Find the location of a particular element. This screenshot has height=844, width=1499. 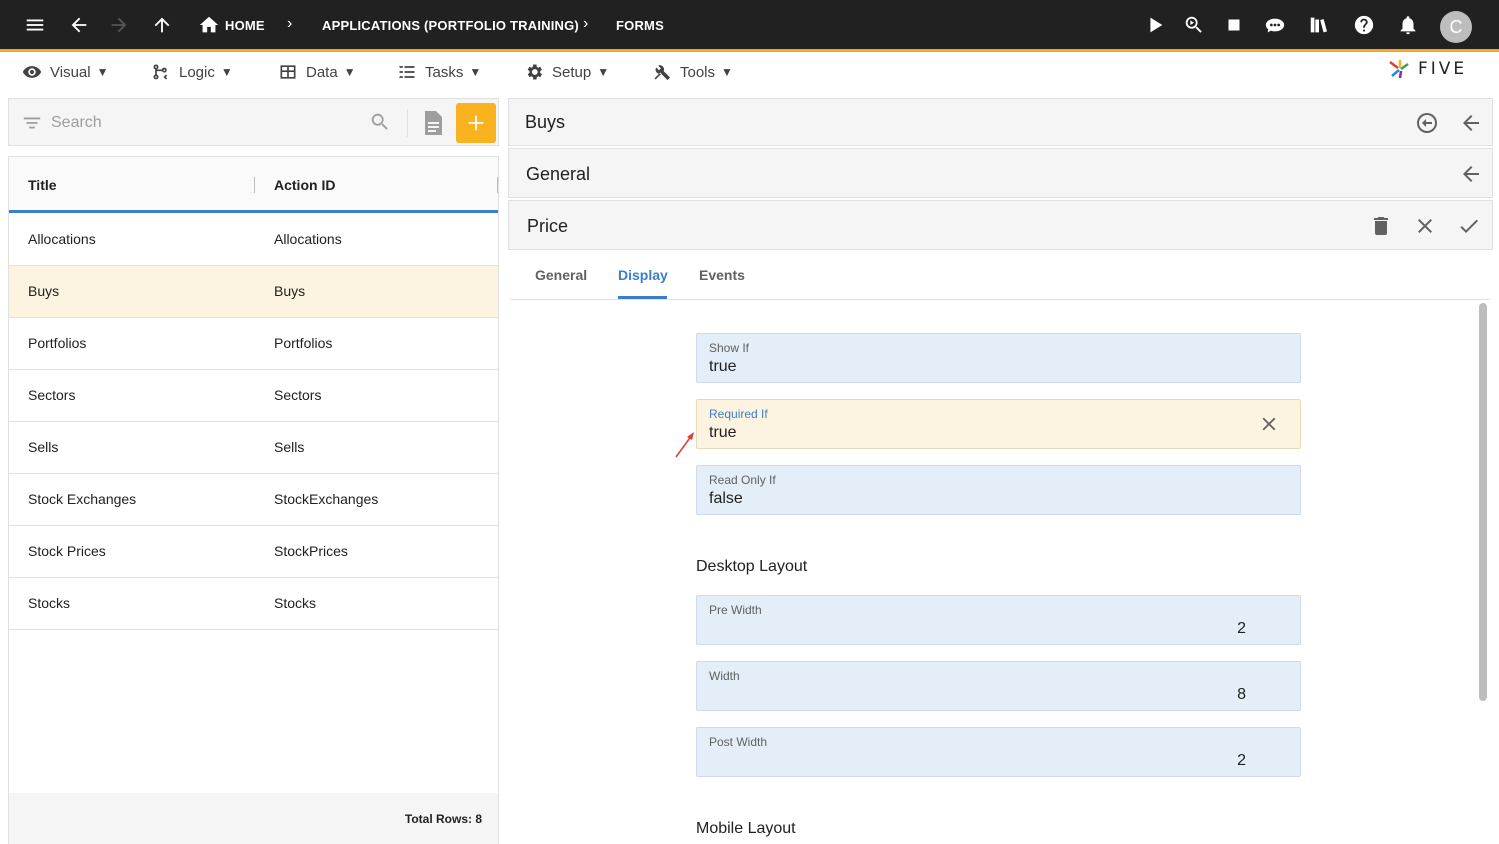

add-button is located at coordinates (476, 123).